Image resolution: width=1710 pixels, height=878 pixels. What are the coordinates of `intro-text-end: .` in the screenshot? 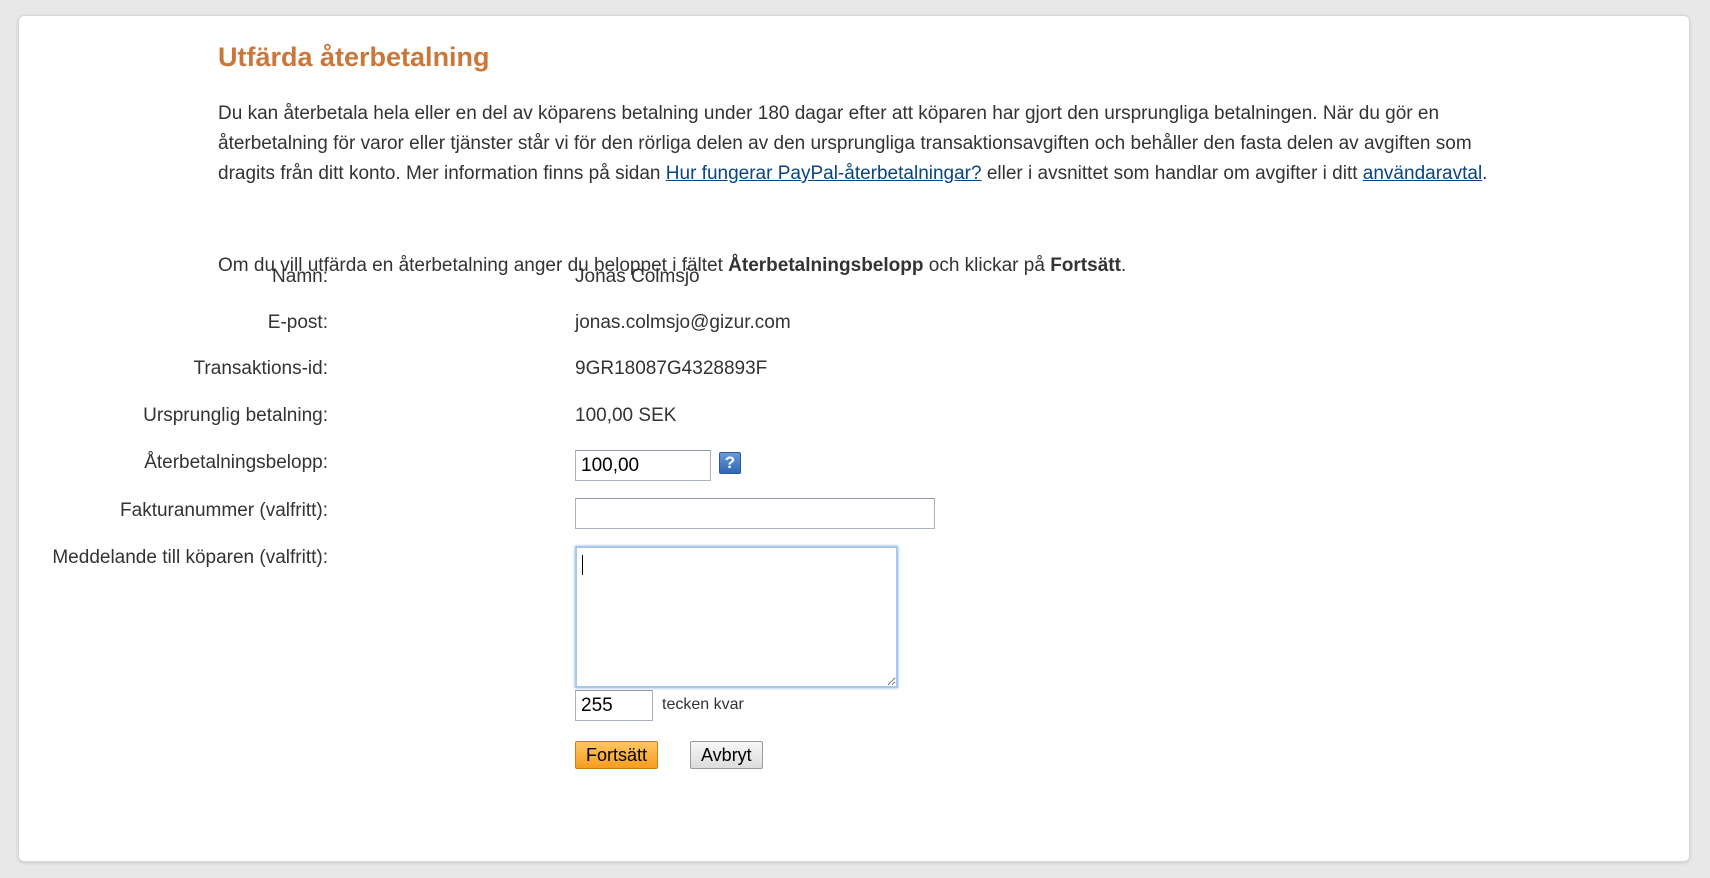 It's located at (1485, 173).